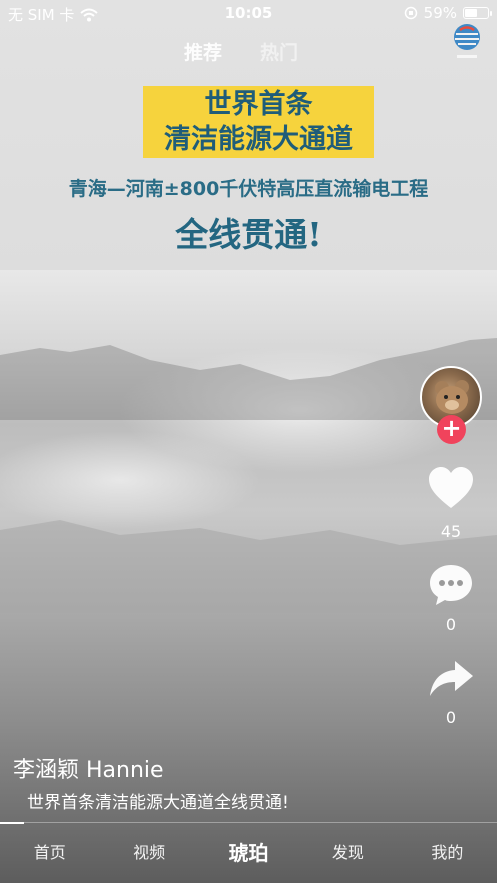 The width and height of the screenshot is (497, 883). I want to click on bottom-nav: 首页 视频 琥珀 发现 我的, so click(248, 853).